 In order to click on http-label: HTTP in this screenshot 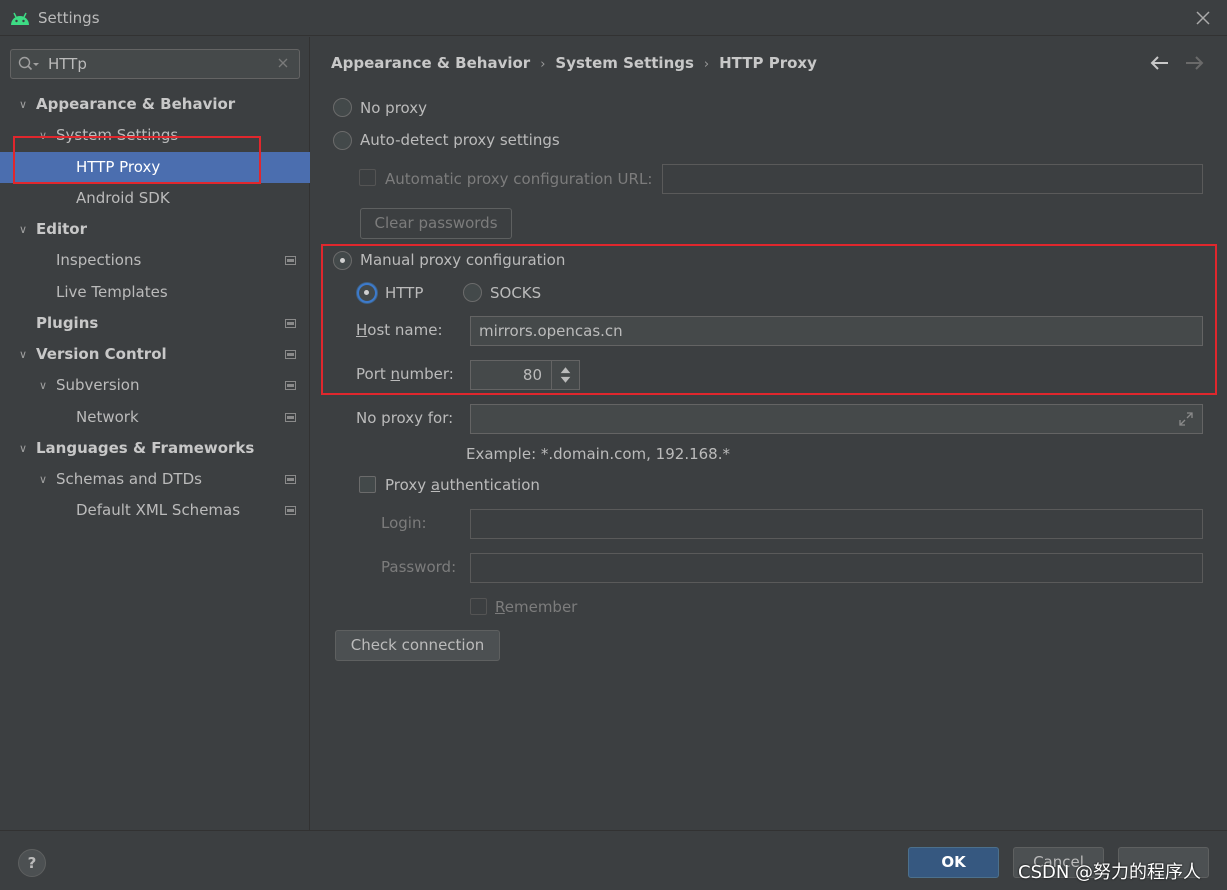, I will do `click(404, 293)`.